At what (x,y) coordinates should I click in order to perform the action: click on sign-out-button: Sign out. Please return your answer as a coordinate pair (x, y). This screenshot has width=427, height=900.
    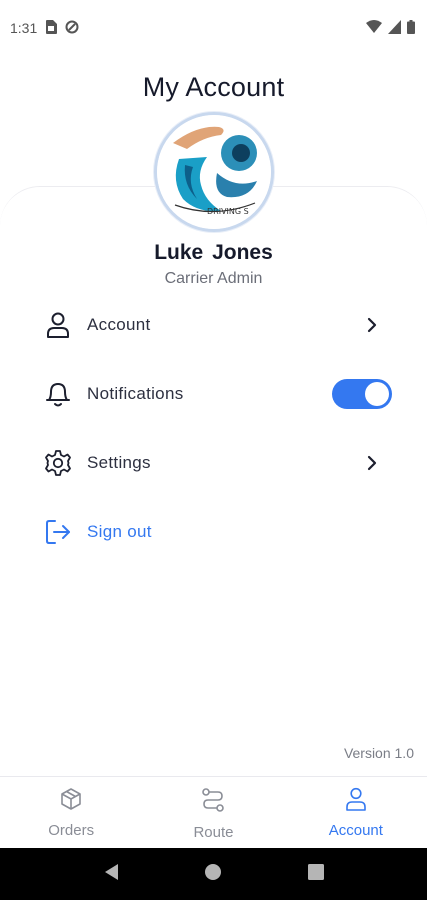
    Looking at the image, I should click on (217, 532).